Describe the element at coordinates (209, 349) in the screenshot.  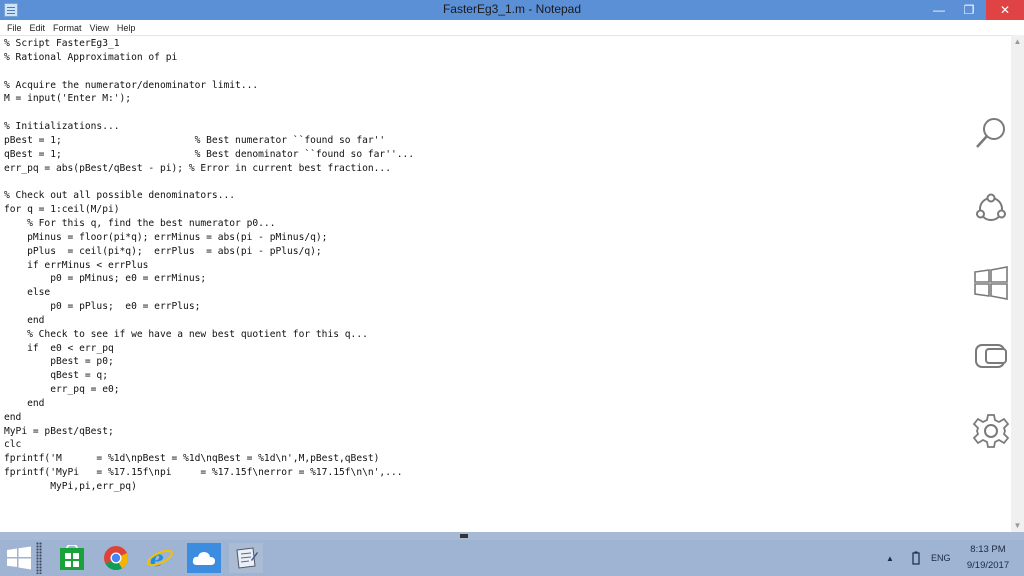
I see `code-line: if e0 < err_pq` at that location.